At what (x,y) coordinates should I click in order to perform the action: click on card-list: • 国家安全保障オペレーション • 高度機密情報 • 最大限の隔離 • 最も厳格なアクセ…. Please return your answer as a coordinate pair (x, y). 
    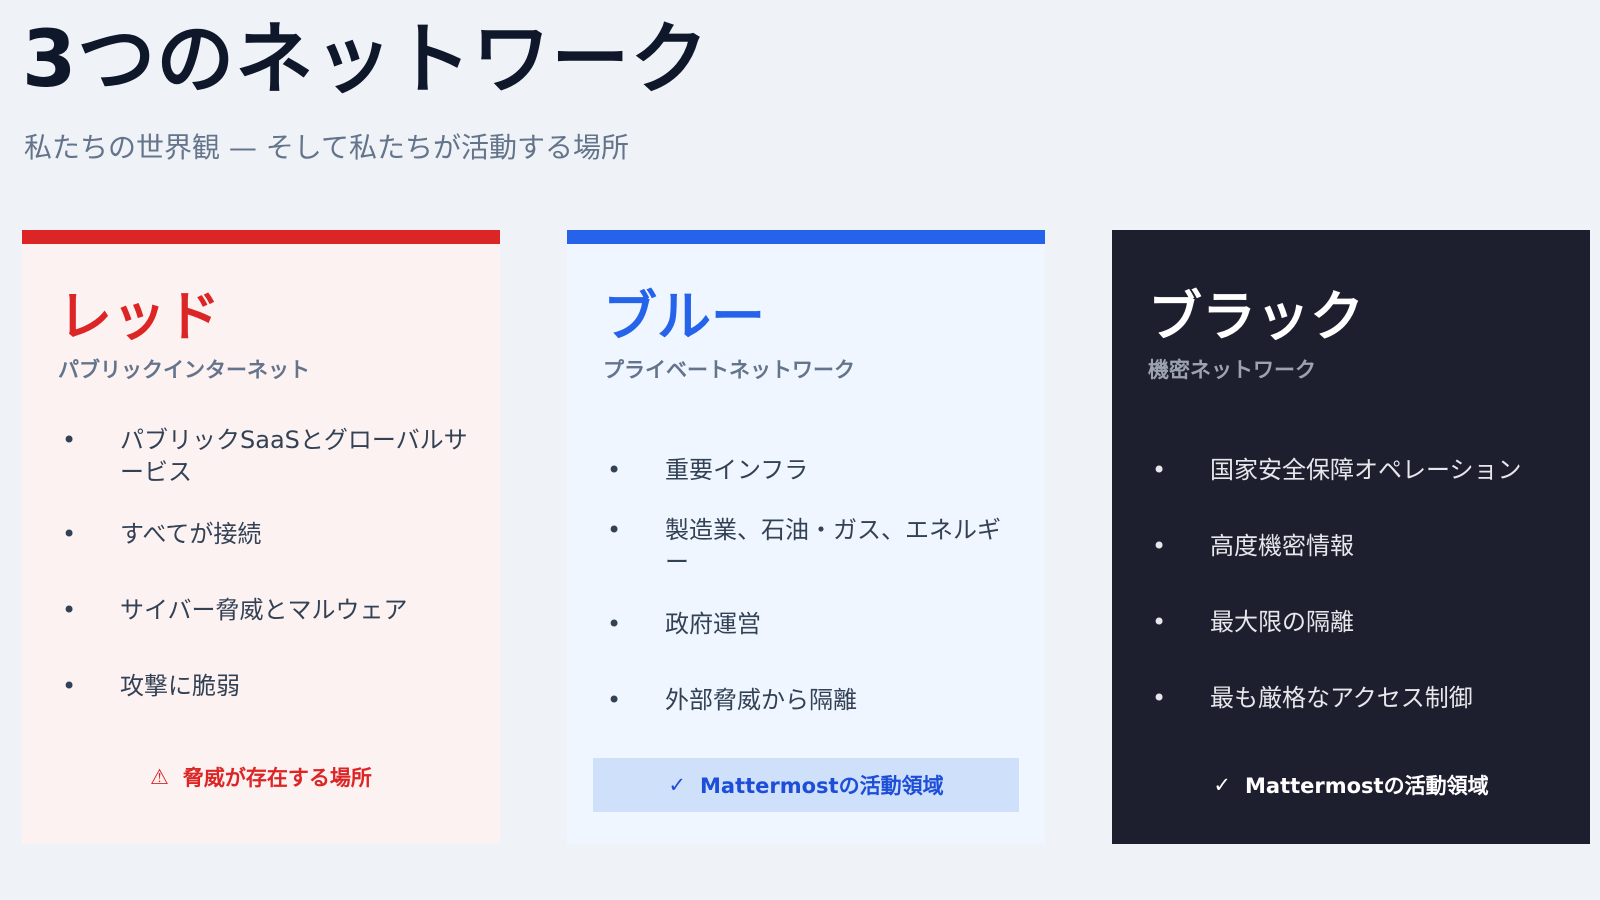
    Looking at the image, I should click on (1354, 584).